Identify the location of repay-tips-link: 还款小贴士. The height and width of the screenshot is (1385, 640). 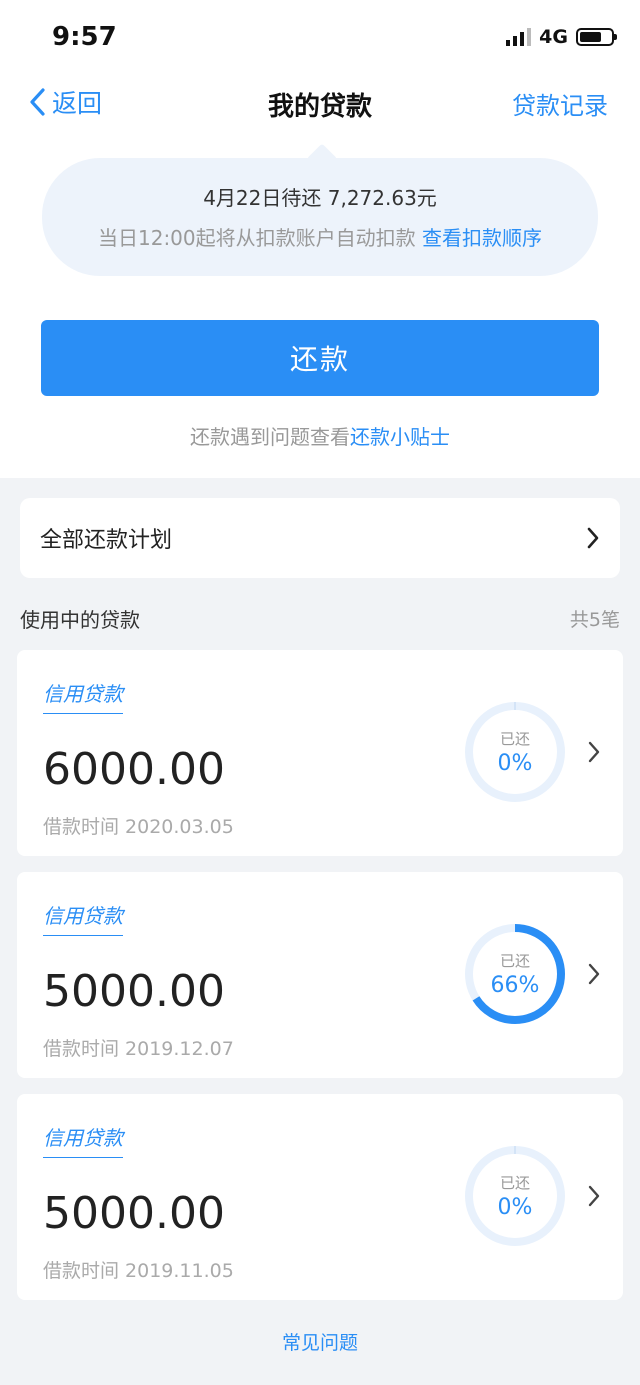
(400, 437).